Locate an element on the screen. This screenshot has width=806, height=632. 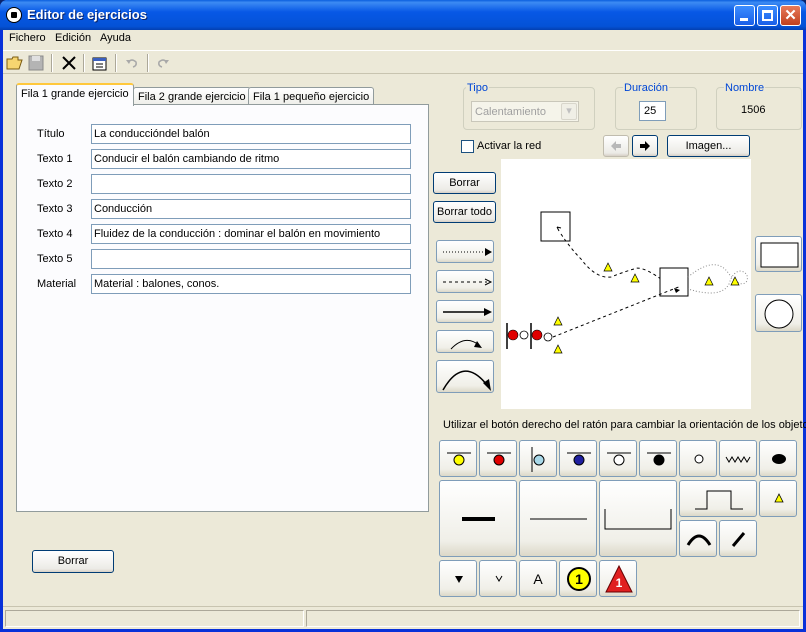
activar-red-checkbox is located at coordinates (467, 146).